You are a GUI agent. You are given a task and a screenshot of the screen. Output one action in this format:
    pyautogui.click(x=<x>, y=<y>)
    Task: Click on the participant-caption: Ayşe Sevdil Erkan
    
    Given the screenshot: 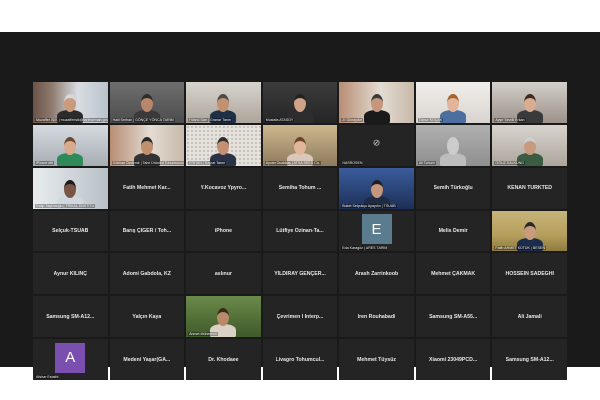 What is the action you would take?
    pyautogui.click(x=510, y=119)
    